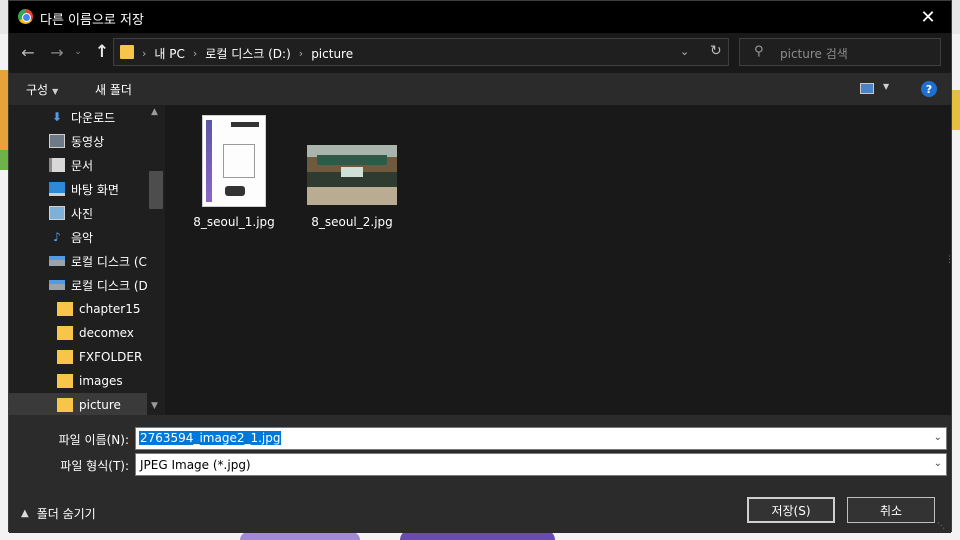  I want to click on filename-label: 파일 이름(N):, so click(93, 440).